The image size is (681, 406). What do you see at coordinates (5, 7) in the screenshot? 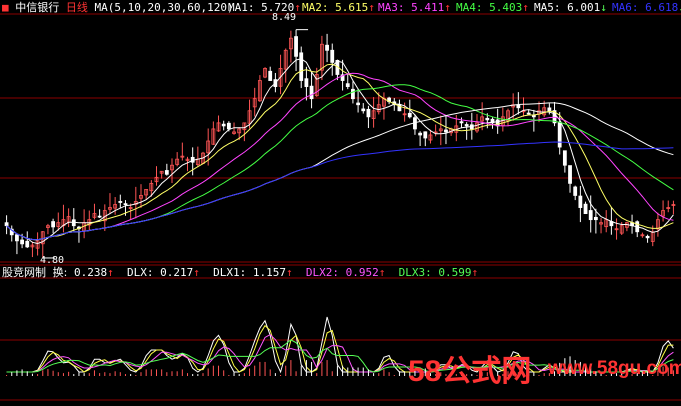
I see `stock-icon: ■` at bounding box center [5, 7].